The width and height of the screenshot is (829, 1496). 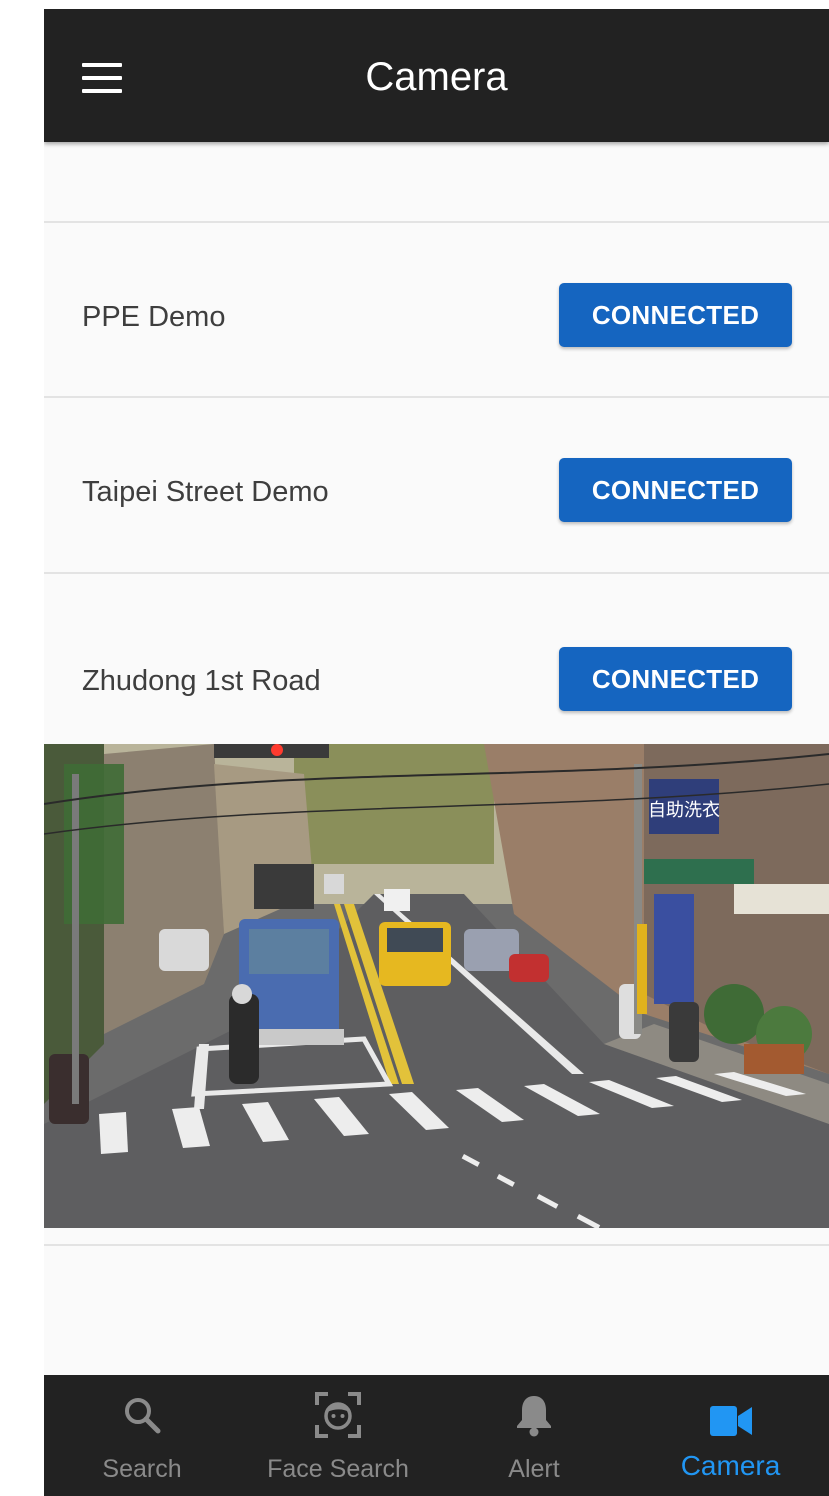 I want to click on face-scan-icon, so click(x=338, y=1415).